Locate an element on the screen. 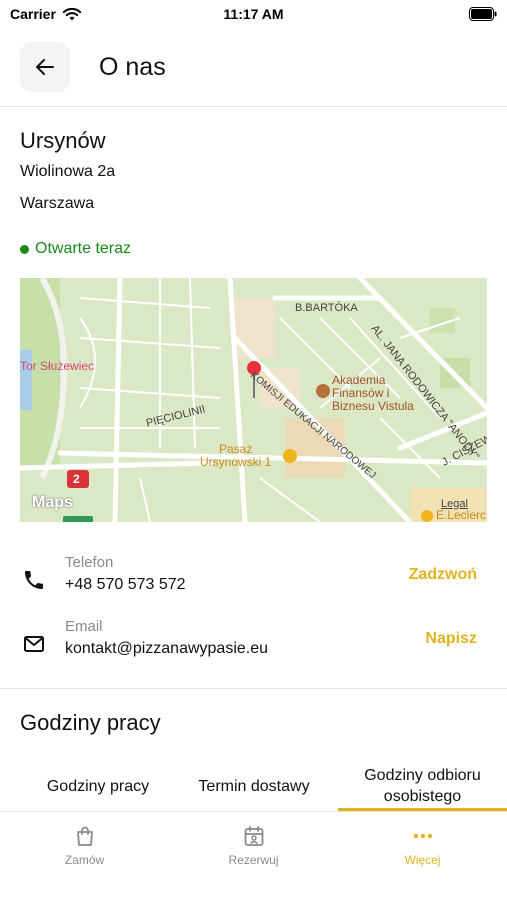 The width and height of the screenshot is (507, 900). nav-more: Więcej is located at coordinates (422, 845).